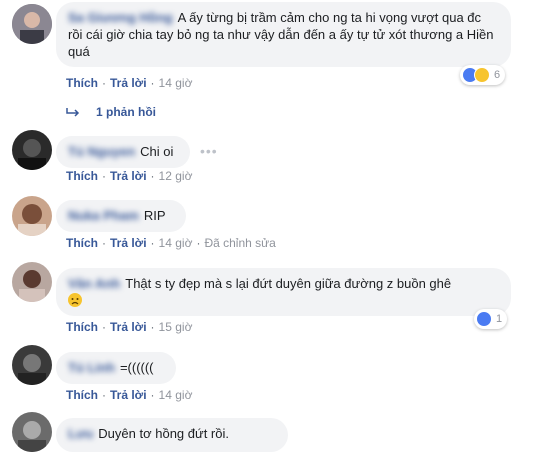 The height and width of the screenshot is (454, 547). I want to click on sad-emoji-icon, so click(75, 300).